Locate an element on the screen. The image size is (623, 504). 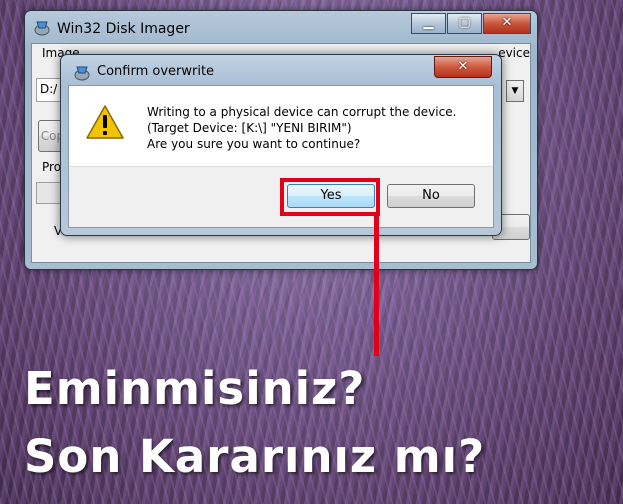
dialog-close-button: ✕ is located at coordinates (463, 67).